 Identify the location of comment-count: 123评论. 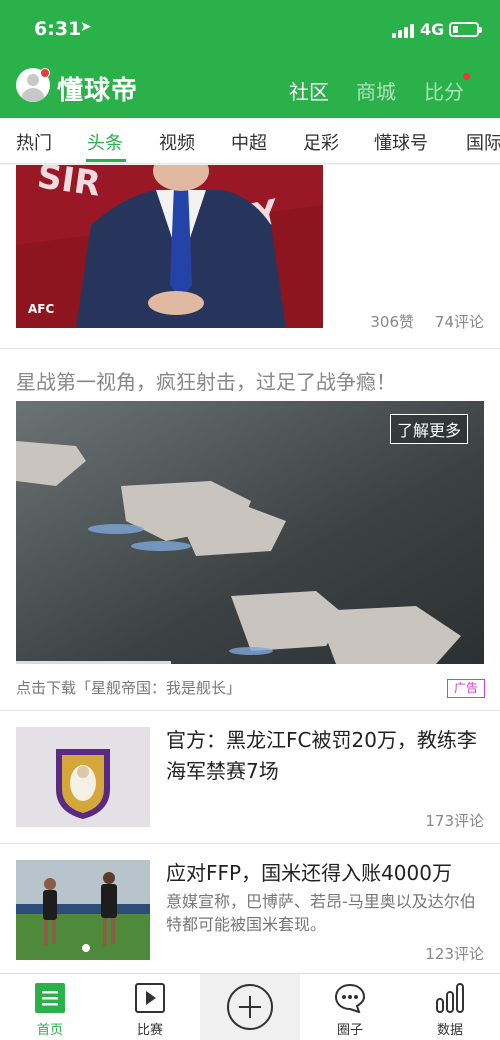
(454, 954).